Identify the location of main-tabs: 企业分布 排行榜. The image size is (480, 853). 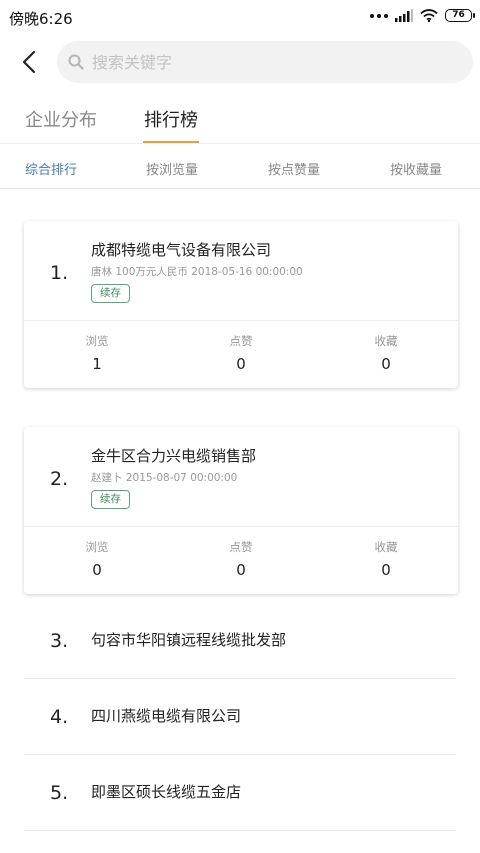
(240, 120).